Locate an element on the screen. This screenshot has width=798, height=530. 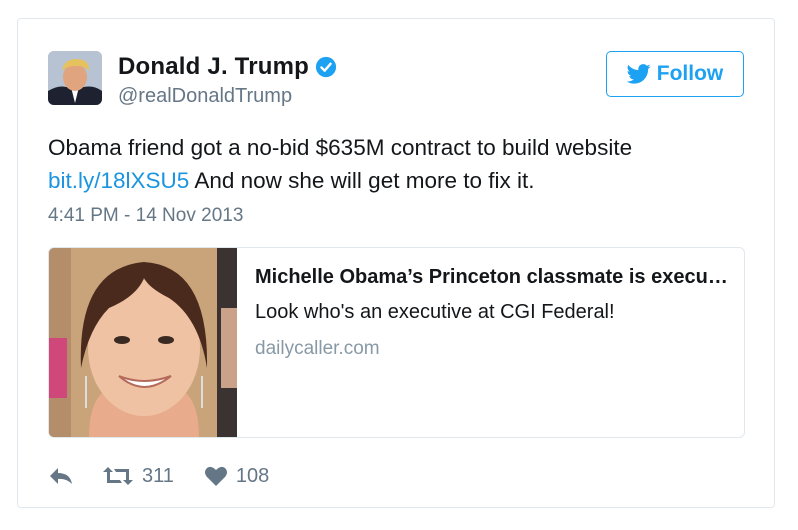
reply-action is located at coordinates (61, 476).